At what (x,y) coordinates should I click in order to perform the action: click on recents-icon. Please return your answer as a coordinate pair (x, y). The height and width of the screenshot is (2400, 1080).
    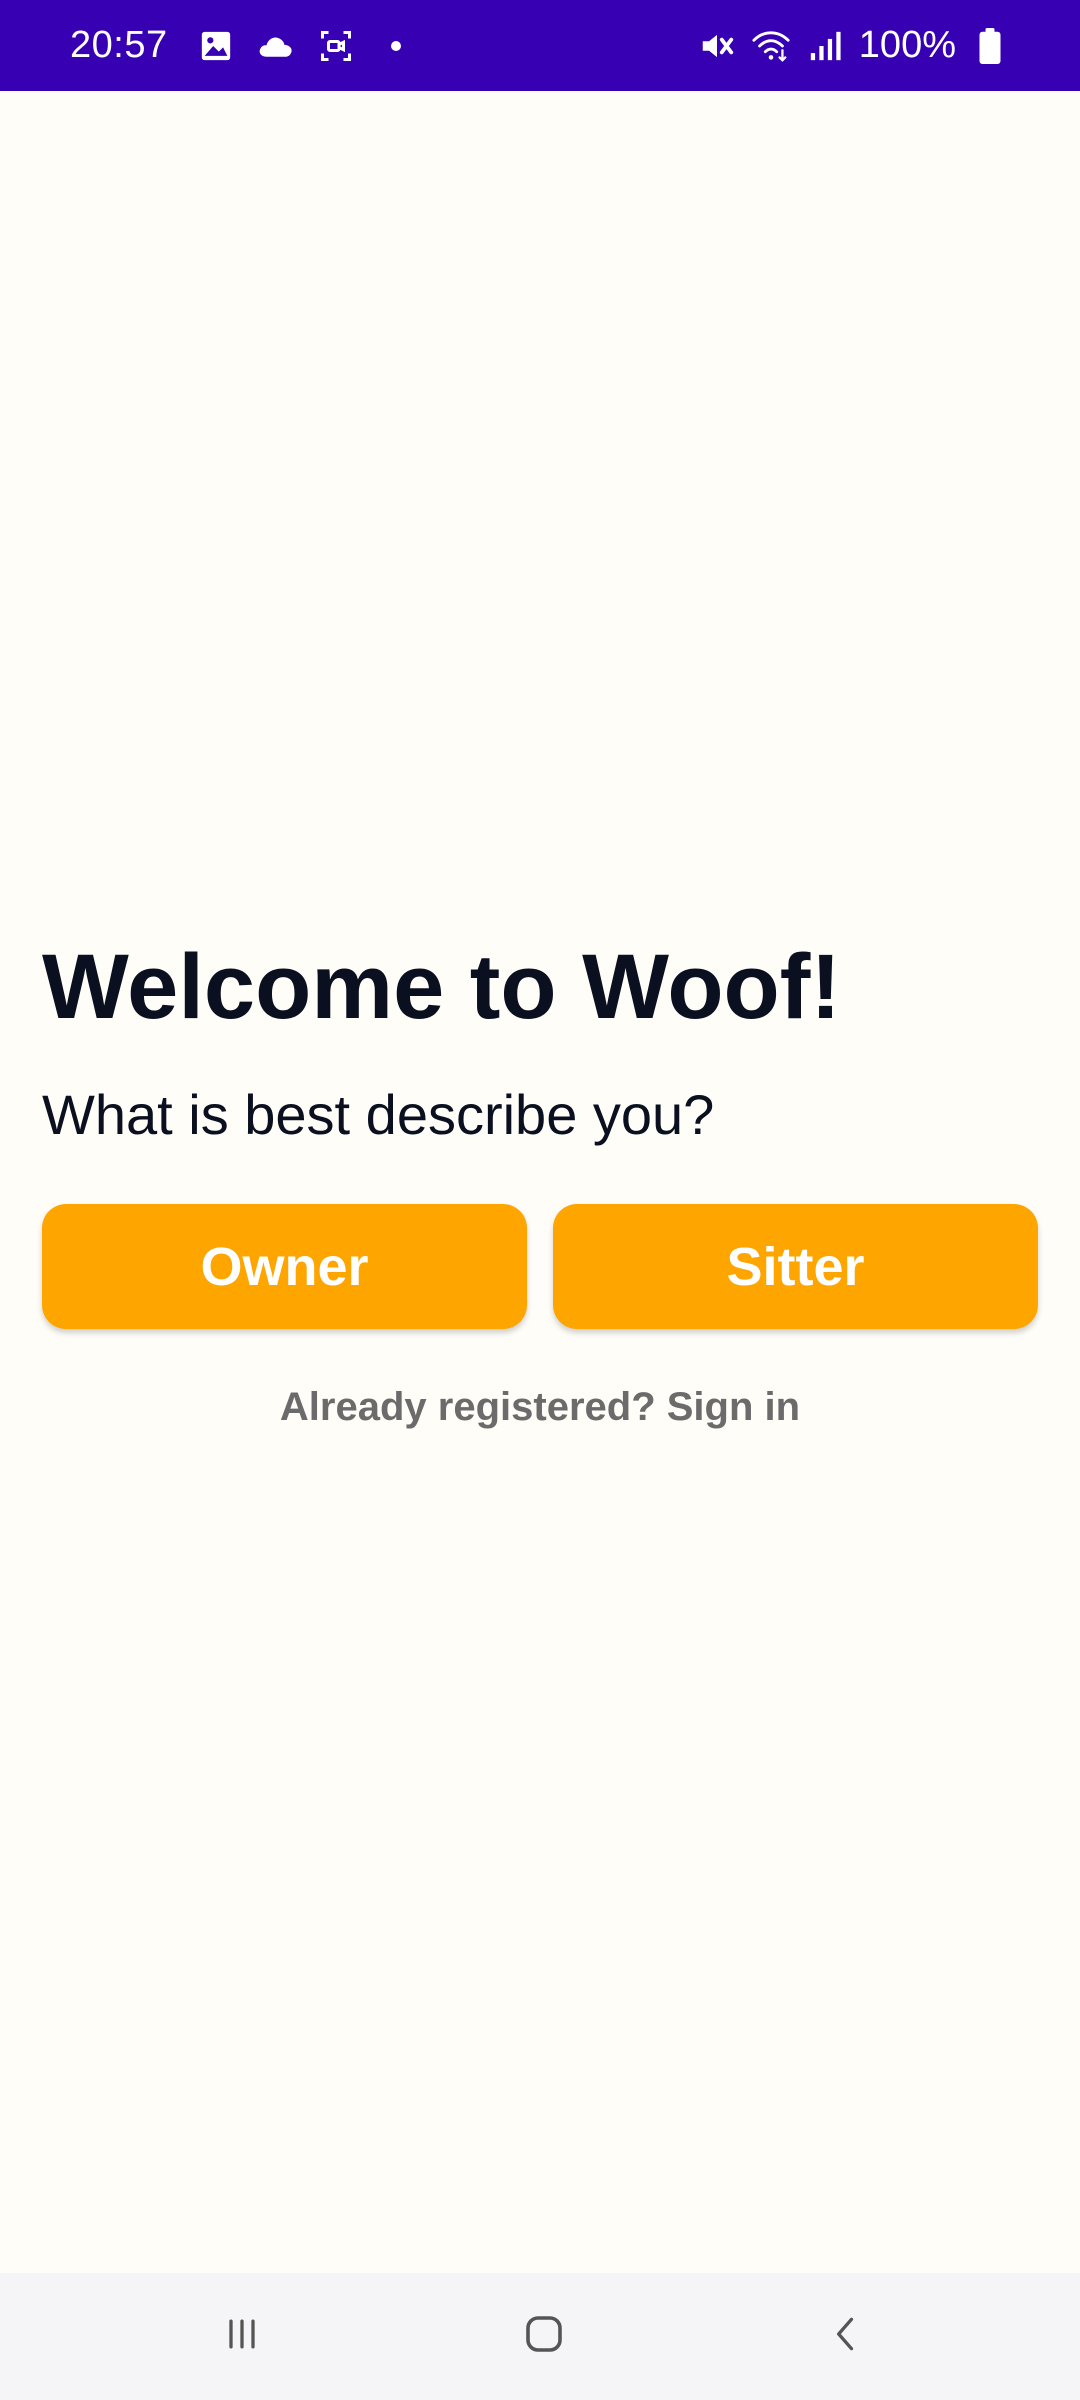
    Looking at the image, I should click on (242, 2336).